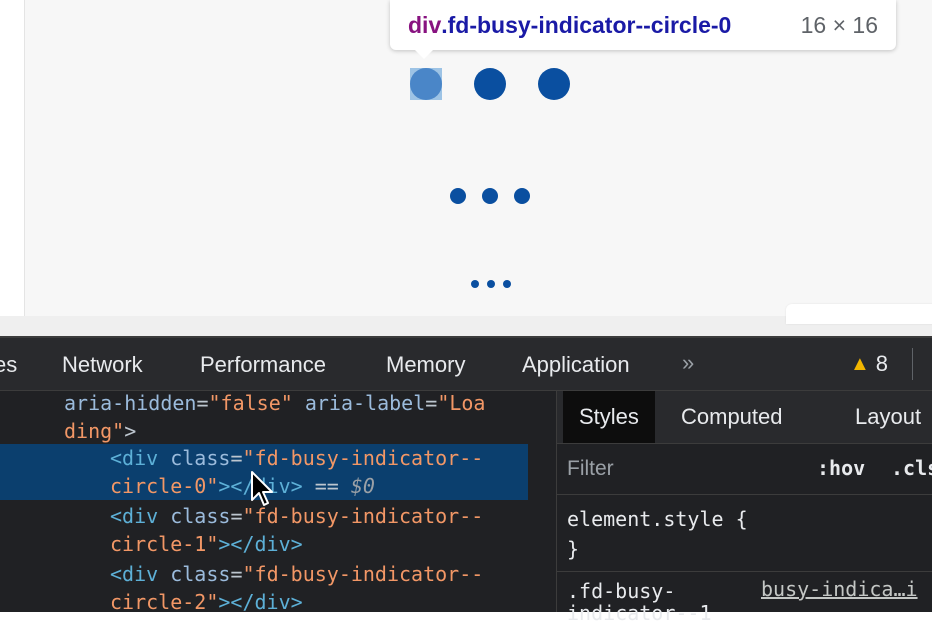  What do you see at coordinates (859, 314) in the screenshot?
I see `page-corner-card` at bounding box center [859, 314].